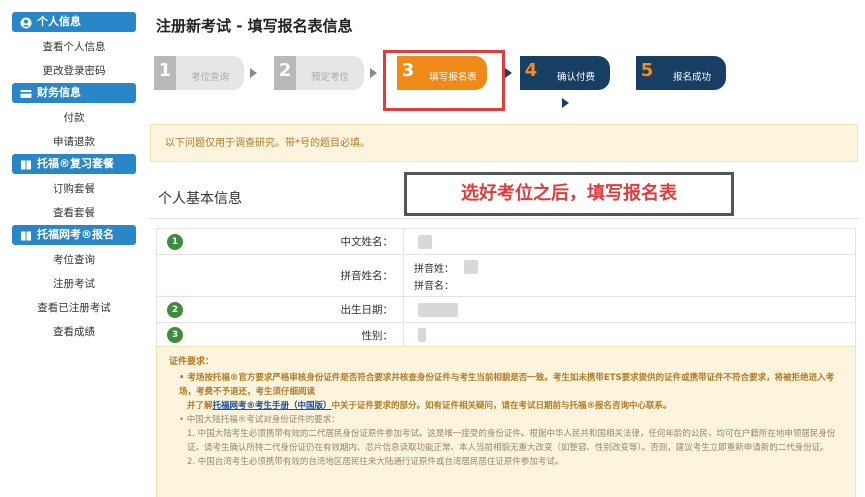  I want to click on pinyin-surname-label: 拼音姓：, so click(434, 269).